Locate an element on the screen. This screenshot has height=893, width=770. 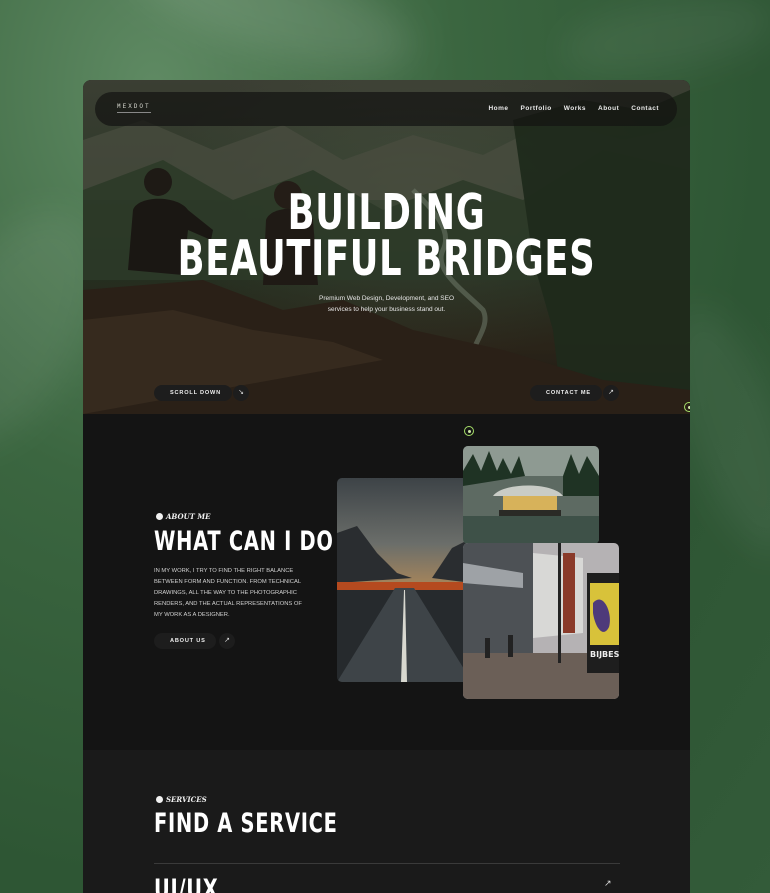
nav-item-contact: Contact is located at coordinates (645, 108).